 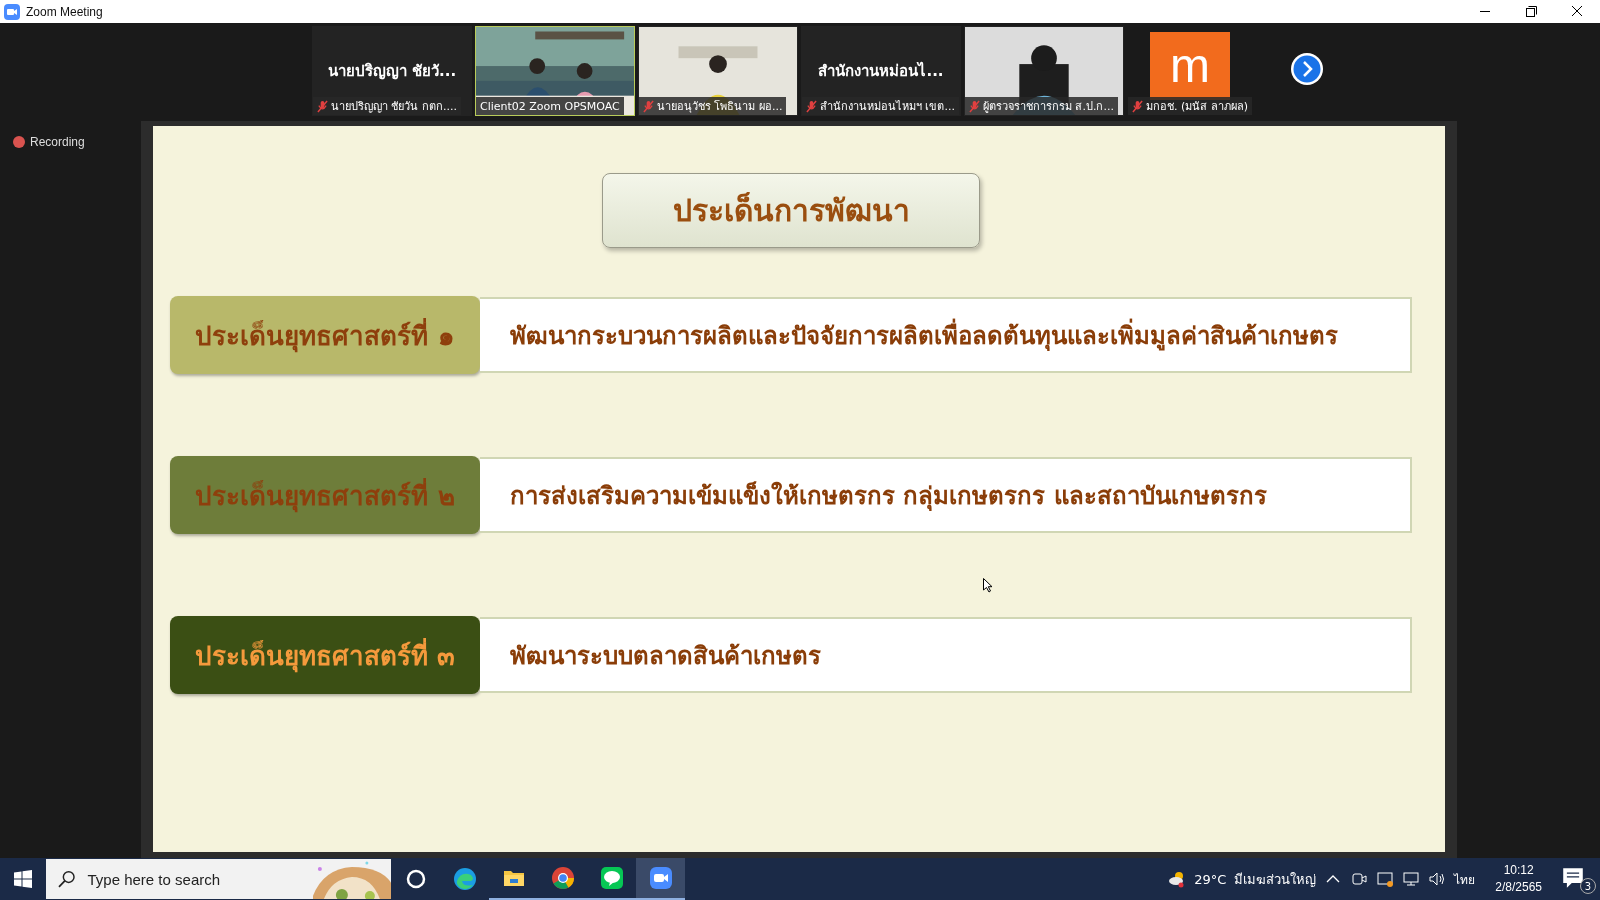 I want to click on participant-caption: Client02 Zoom OPSMOAC, so click(x=550, y=106).